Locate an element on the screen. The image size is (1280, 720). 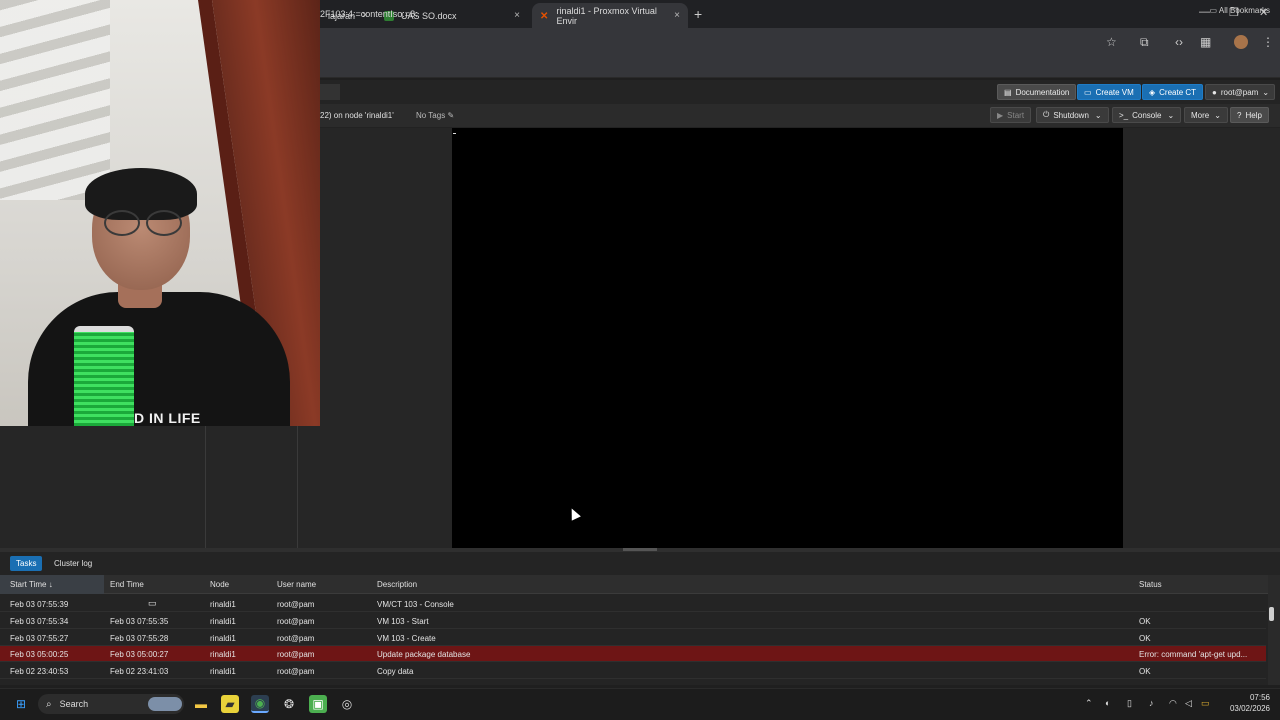
tab-tasks: Tasks is located at coordinates (26, 563).